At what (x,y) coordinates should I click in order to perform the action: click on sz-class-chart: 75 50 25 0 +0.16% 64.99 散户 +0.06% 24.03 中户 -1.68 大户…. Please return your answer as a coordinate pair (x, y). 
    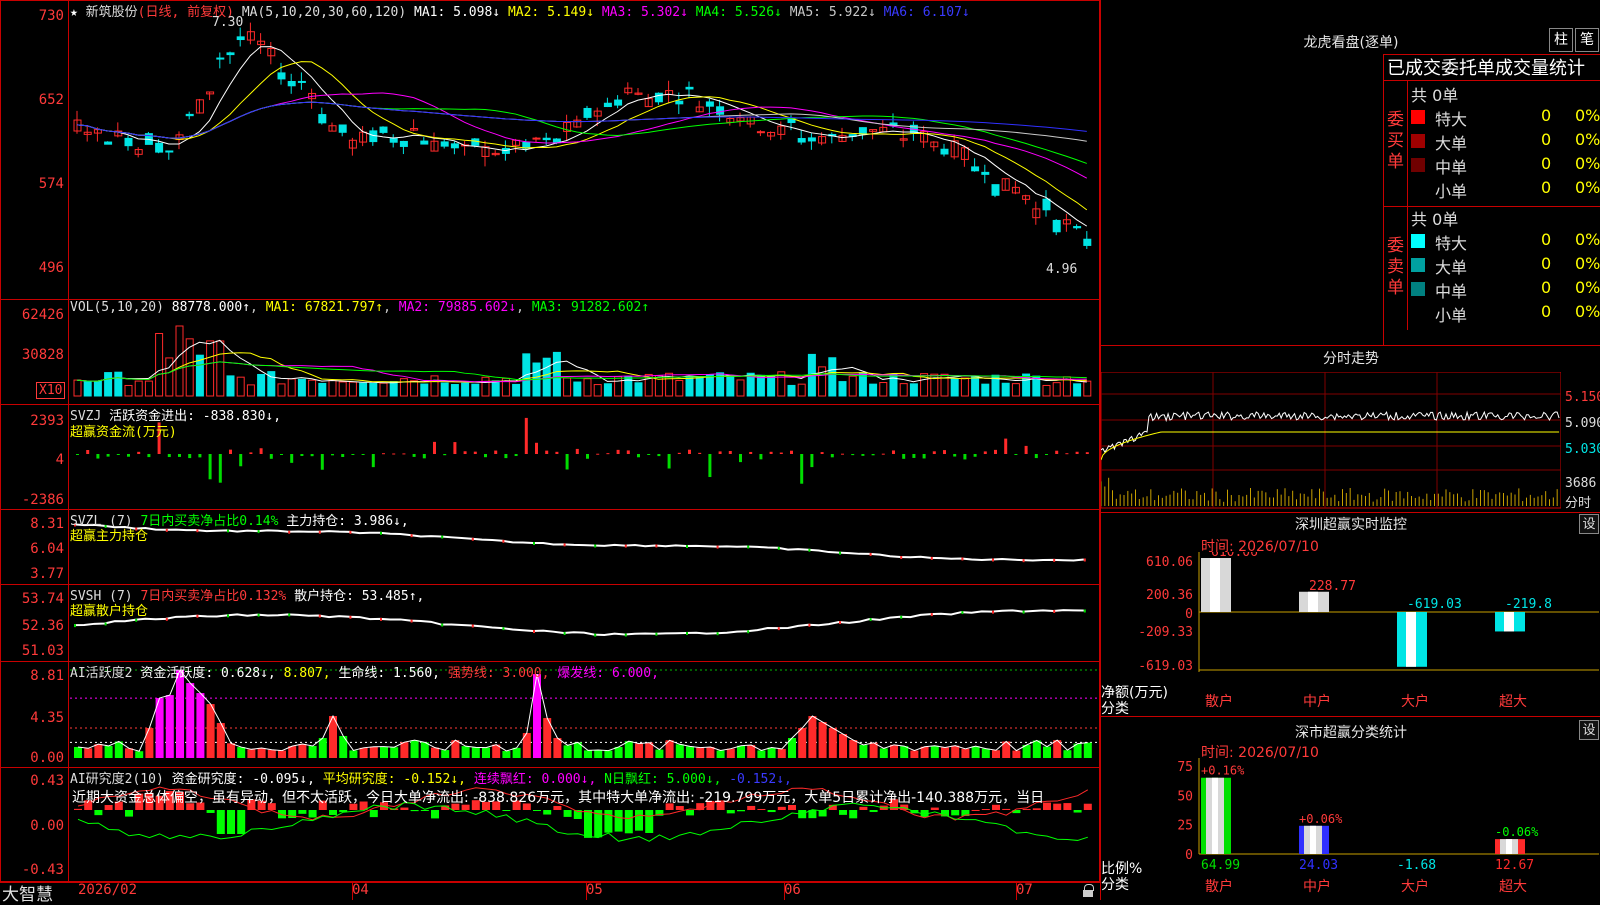
    Looking at the image, I should click on (1350, 829).